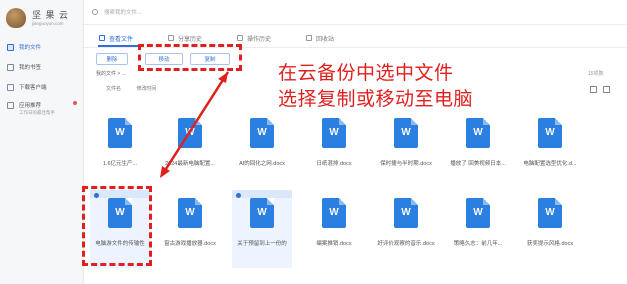  I want to click on annotation-line-2: 选择复制或移动至电脑, so click(376, 99).